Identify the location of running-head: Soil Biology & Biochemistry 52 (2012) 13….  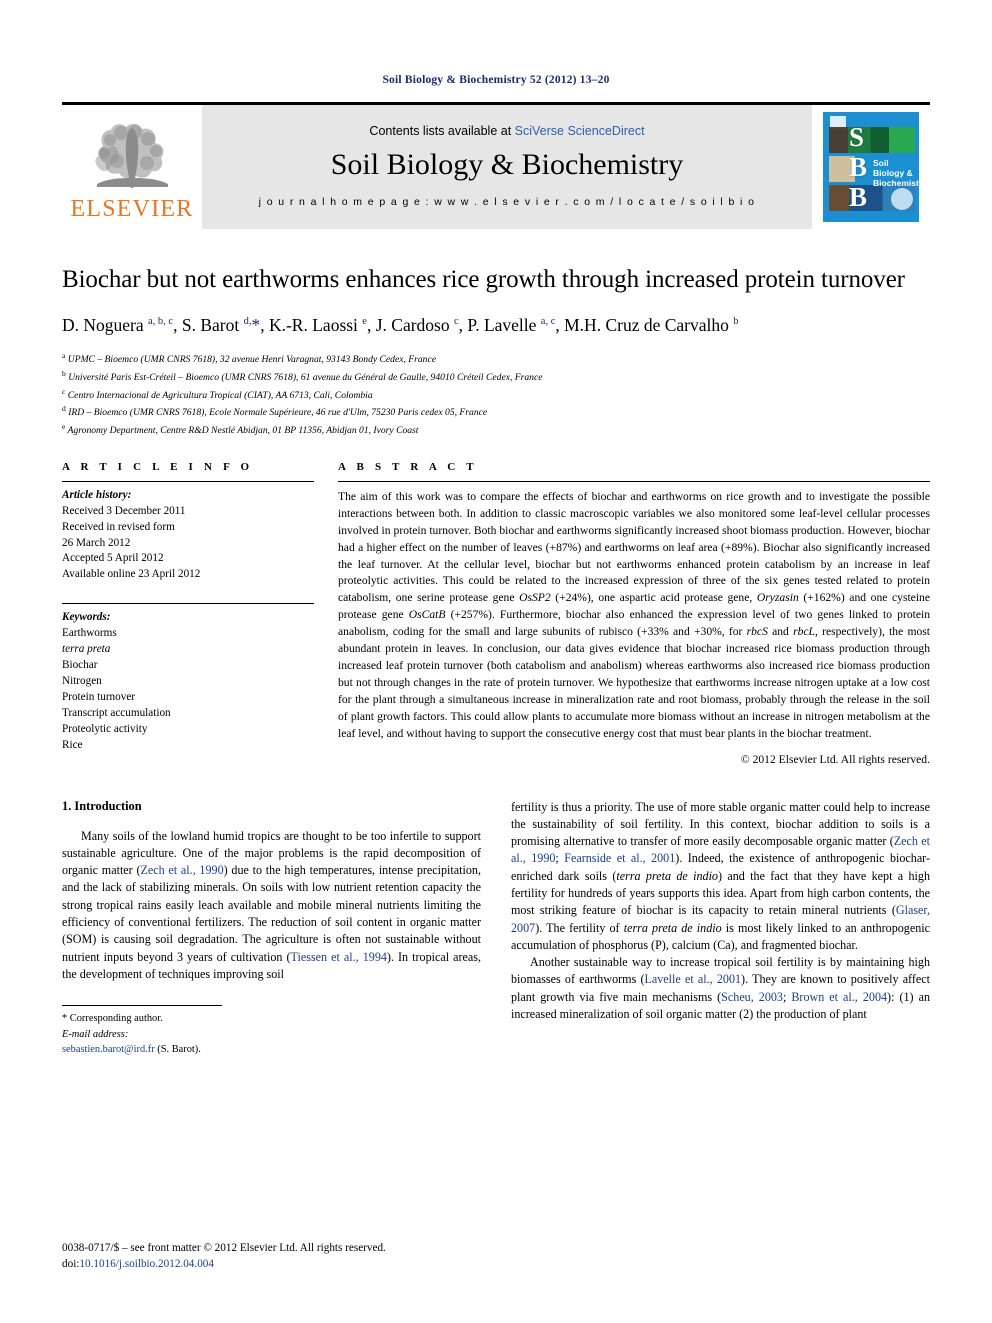
(496, 80).